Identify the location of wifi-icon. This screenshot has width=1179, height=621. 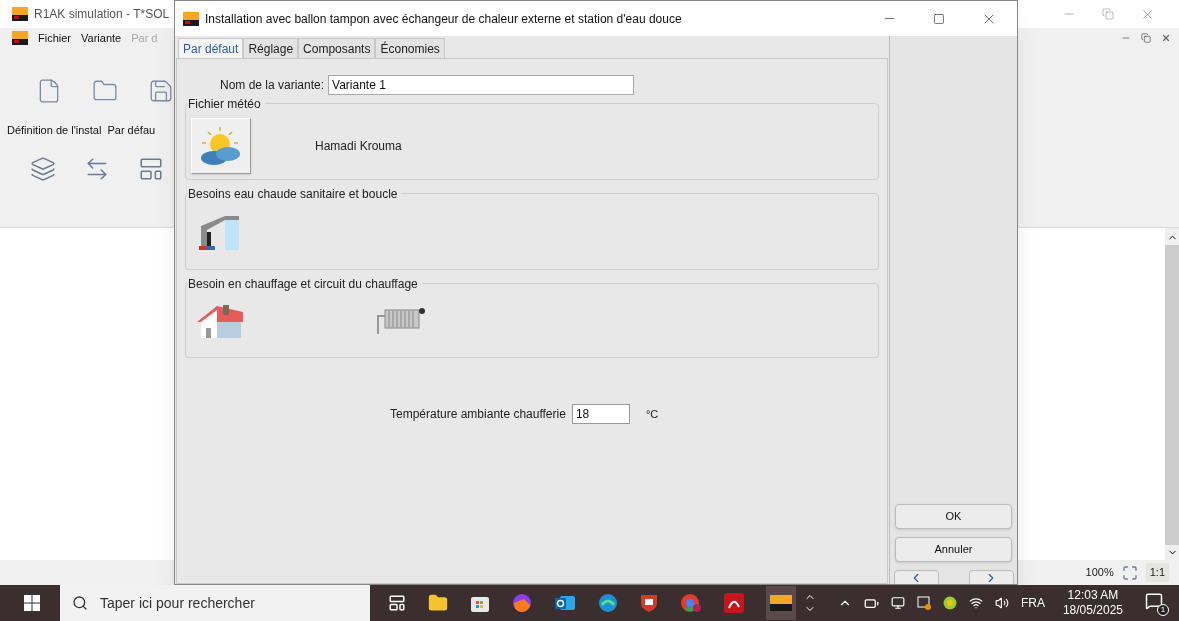
(975, 603).